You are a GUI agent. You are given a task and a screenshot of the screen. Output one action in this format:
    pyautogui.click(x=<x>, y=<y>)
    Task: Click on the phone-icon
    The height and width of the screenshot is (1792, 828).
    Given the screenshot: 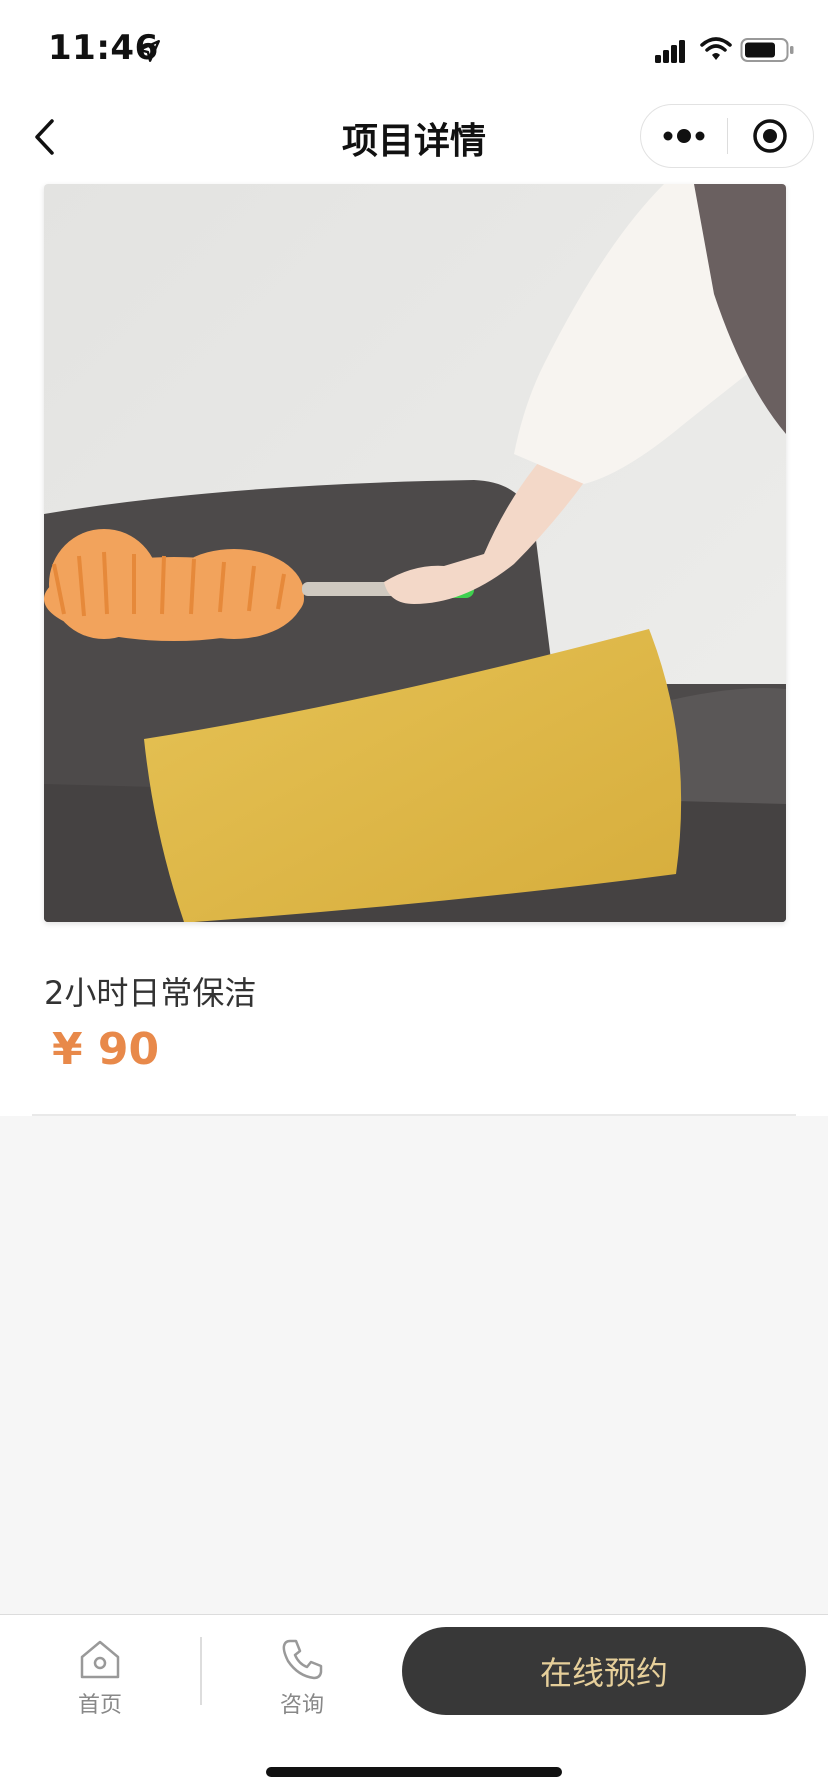 What is the action you would take?
    pyautogui.click(x=302, y=1659)
    